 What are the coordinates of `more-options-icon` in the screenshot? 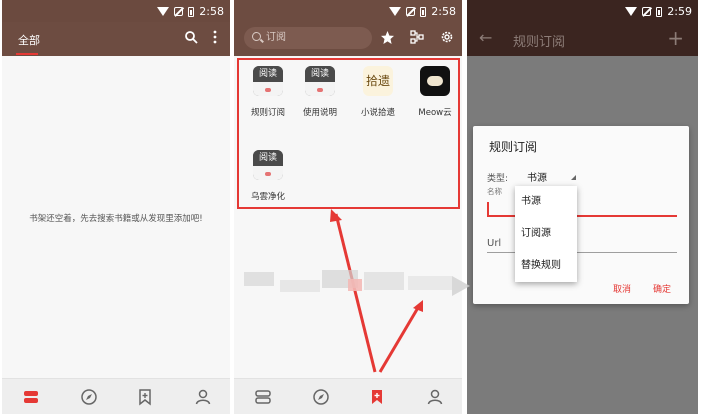 It's located at (215, 39).